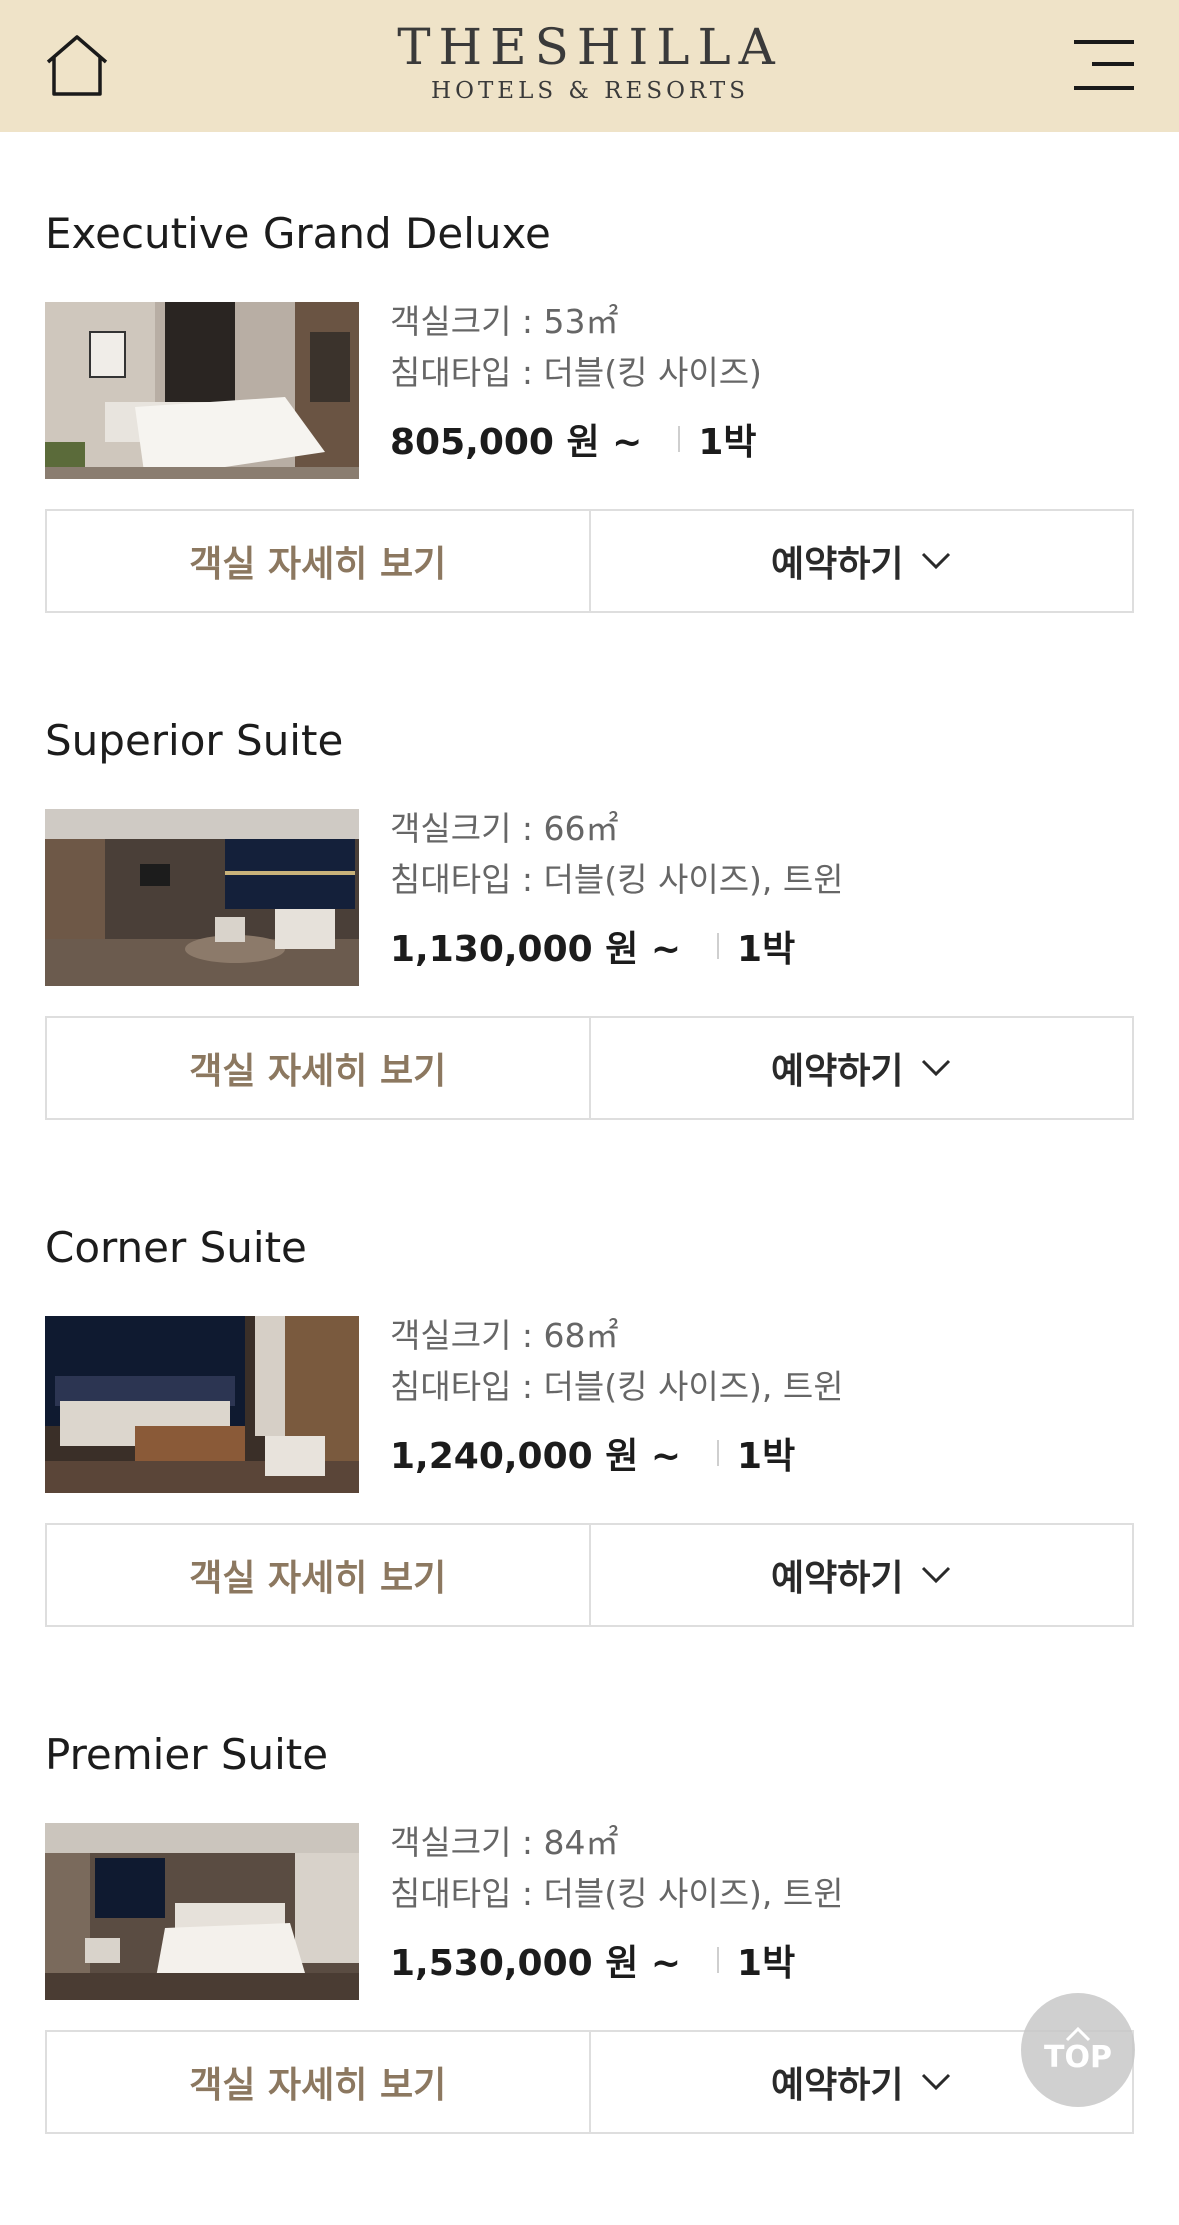 The image size is (1179, 2225). I want to click on logo-subtitle: HOTELS & RESORTS, so click(590, 91).